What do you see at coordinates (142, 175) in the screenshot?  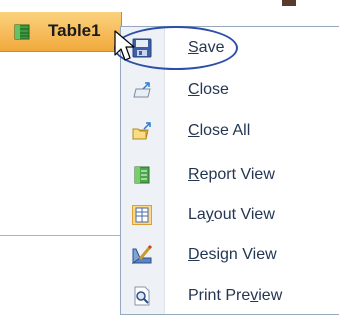 I see `report-view-icon` at bounding box center [142, 175].